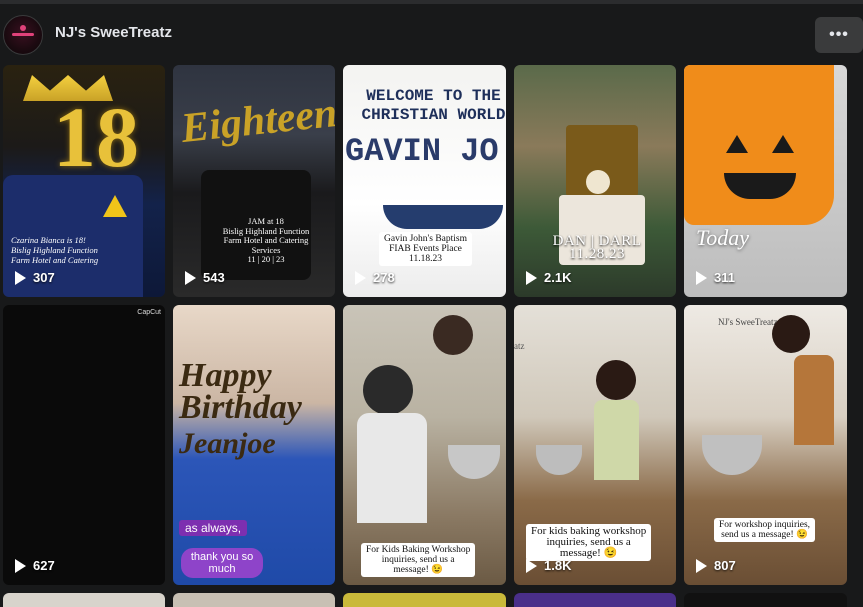  I want to click on cake-topper-number: 18, so click(96, 137).